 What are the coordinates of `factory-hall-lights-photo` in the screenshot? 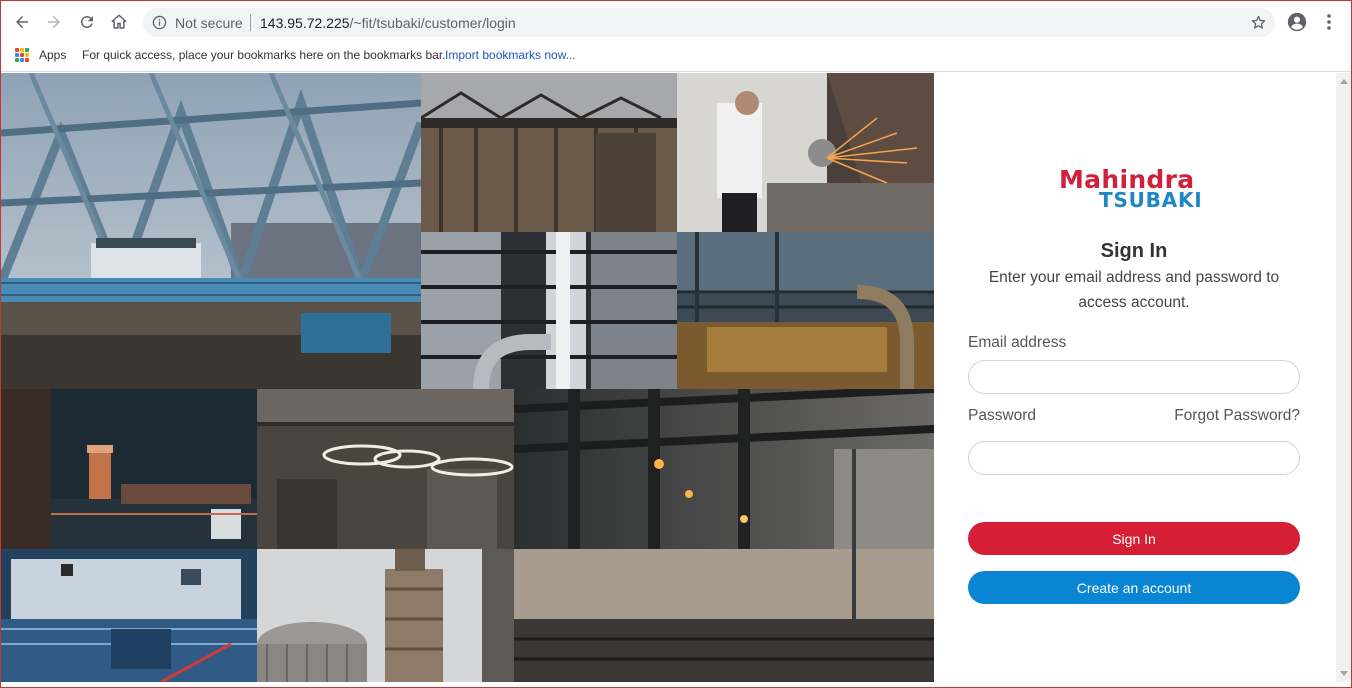 It's located at (724, 535).